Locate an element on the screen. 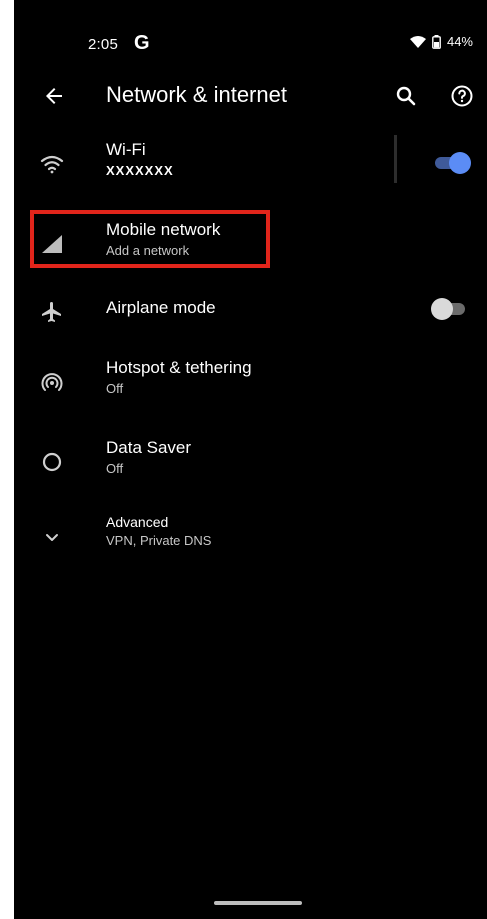 The image size is (487, 919). gesture-navigation-bar is located at coordinates (258, 903).